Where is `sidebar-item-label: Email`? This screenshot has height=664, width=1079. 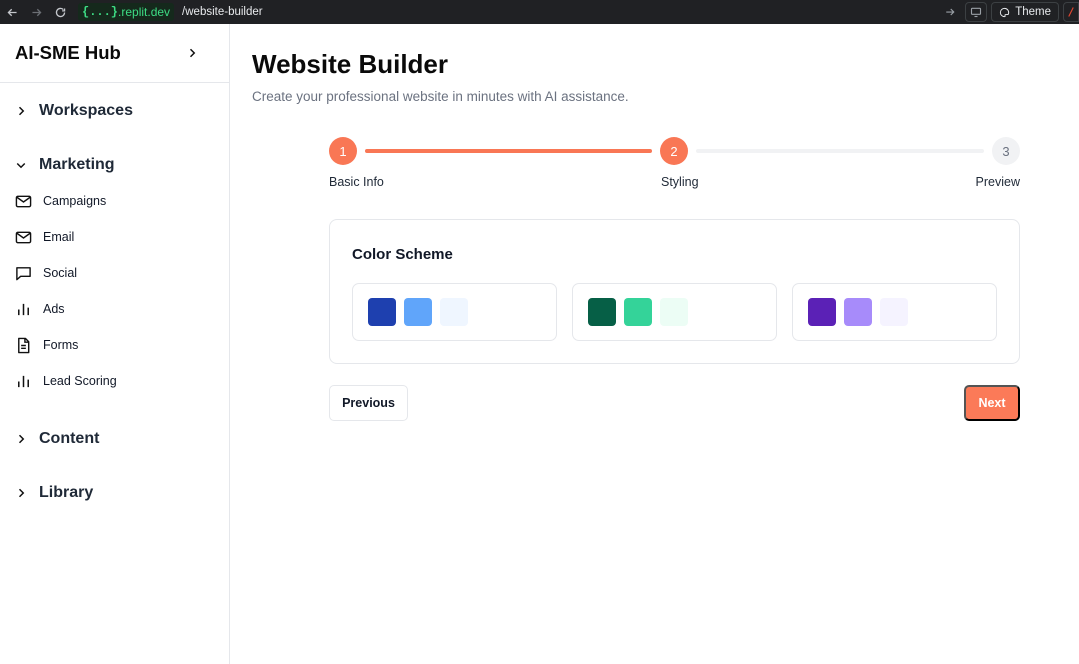 sidebar-item-label: Email is located at coordinates (59, 237).